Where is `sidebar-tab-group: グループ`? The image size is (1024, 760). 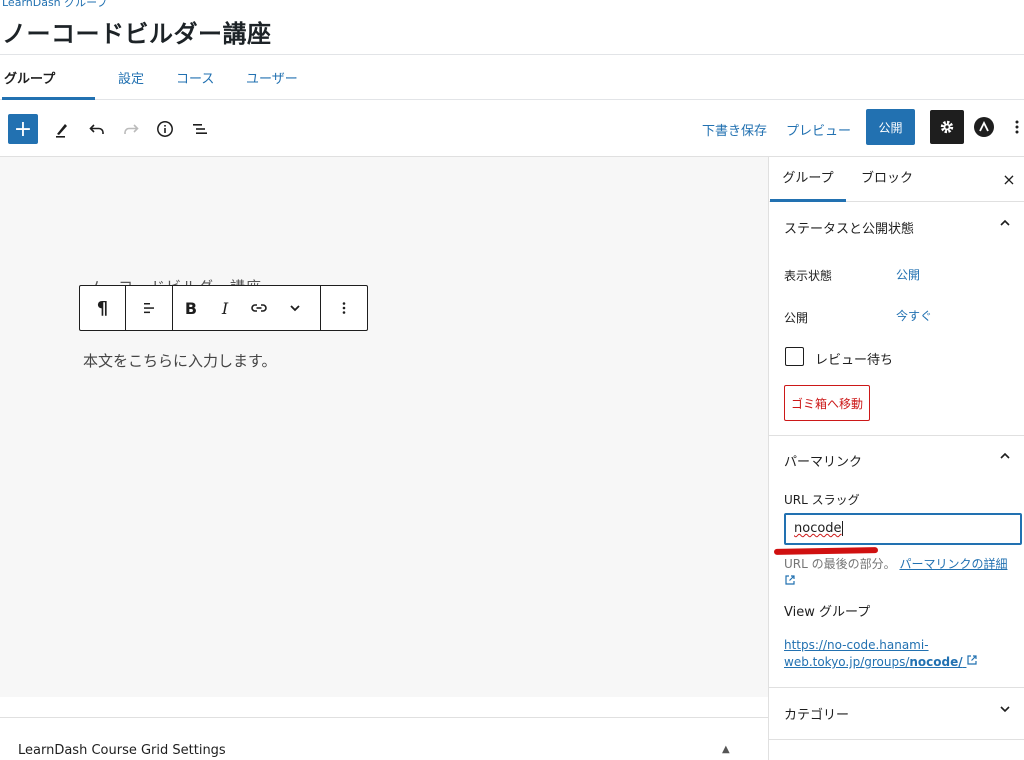 sidebar-tab-group: グループ is located at coordinates (808, 179).